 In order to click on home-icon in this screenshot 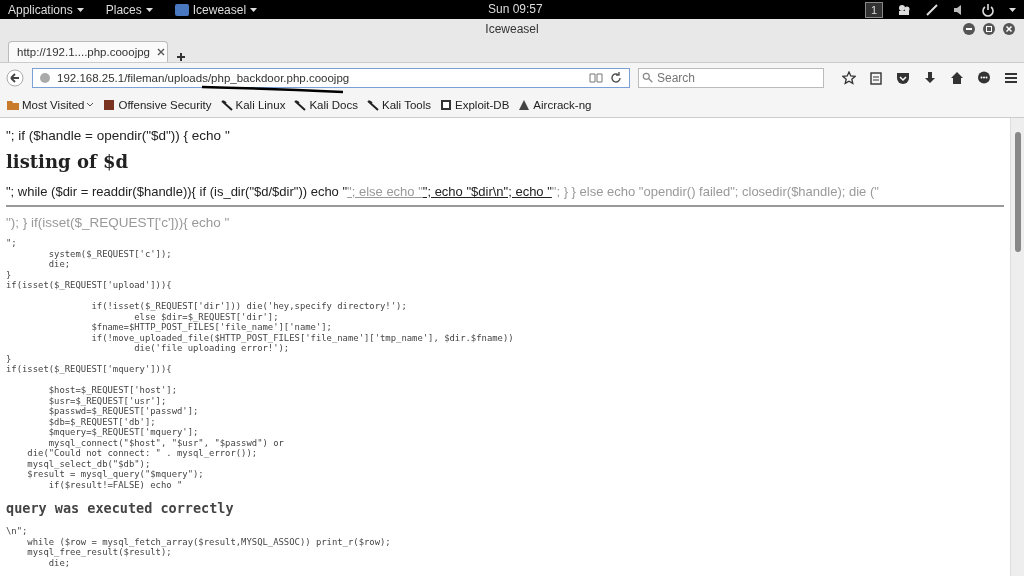, I will do `click(957, 78)`.